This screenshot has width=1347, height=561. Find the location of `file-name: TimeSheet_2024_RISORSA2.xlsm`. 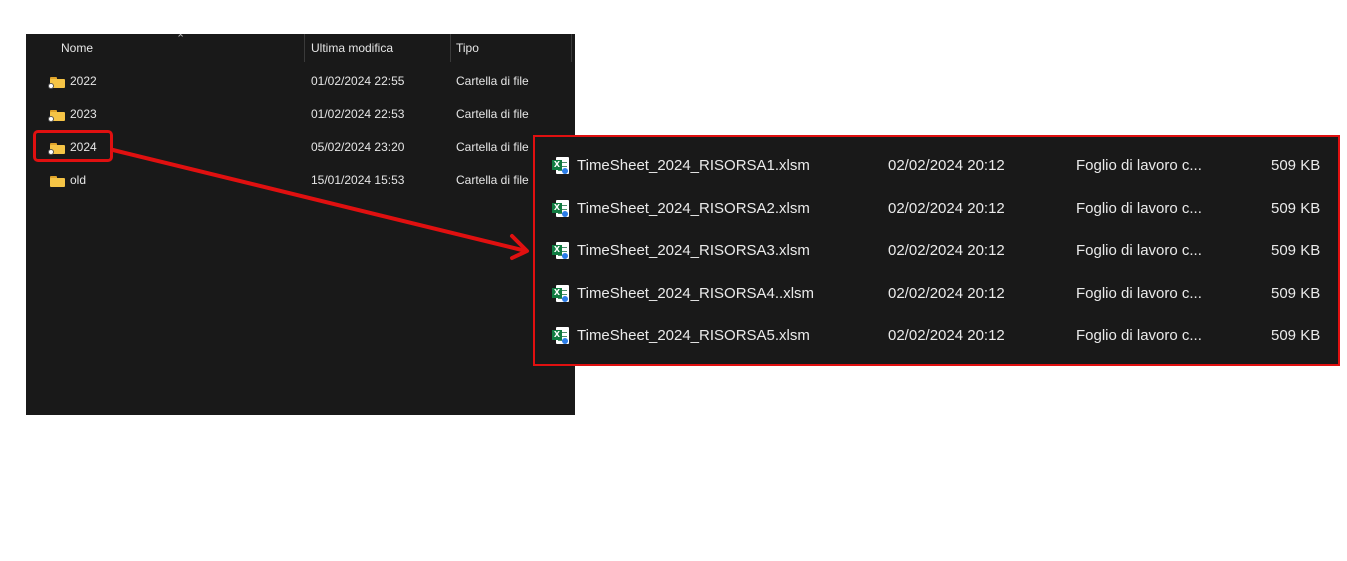

file-name: TimeSheet_2024_RISORSA2.xlsm is located at coordinates (693, 208).